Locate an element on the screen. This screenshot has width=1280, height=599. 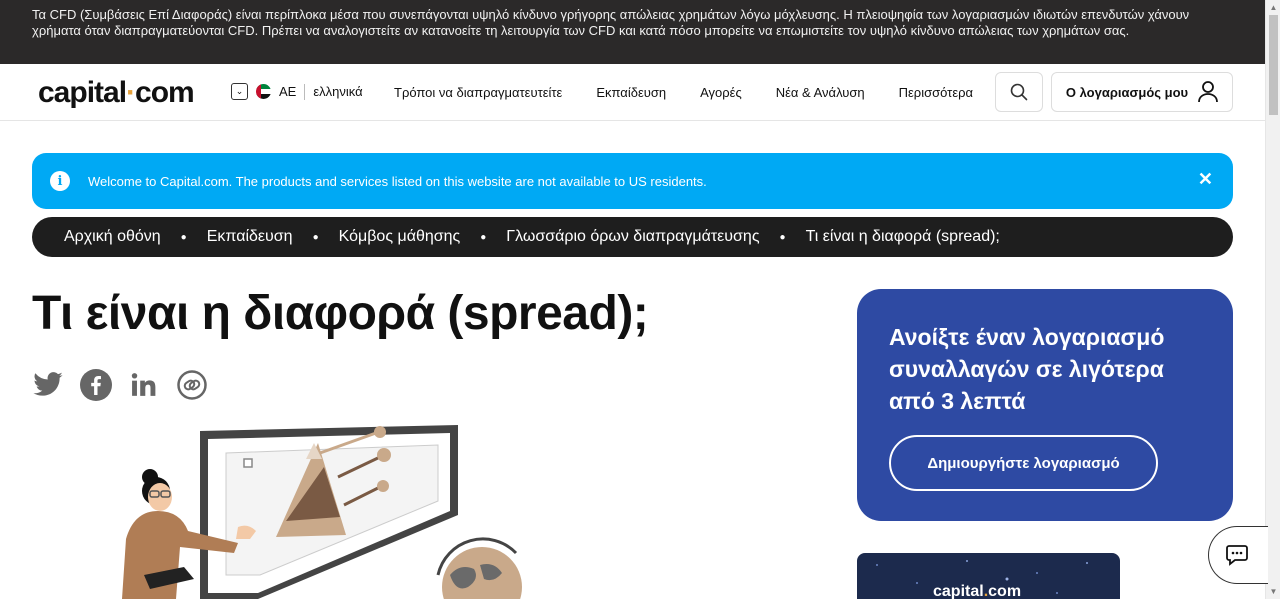
locale-selector: ⌄ AE ελληνικά is located at coordinates (297, 91).